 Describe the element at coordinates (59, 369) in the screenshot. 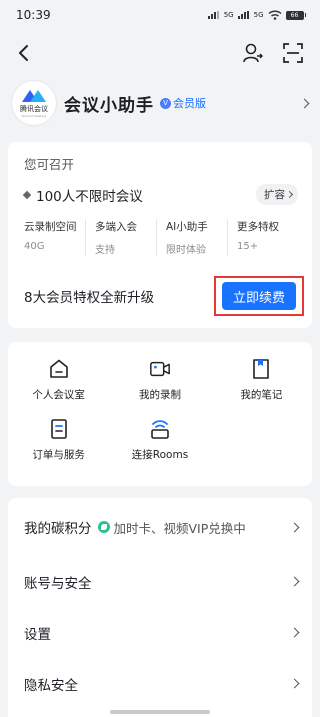

I see `home-icon` at that location.